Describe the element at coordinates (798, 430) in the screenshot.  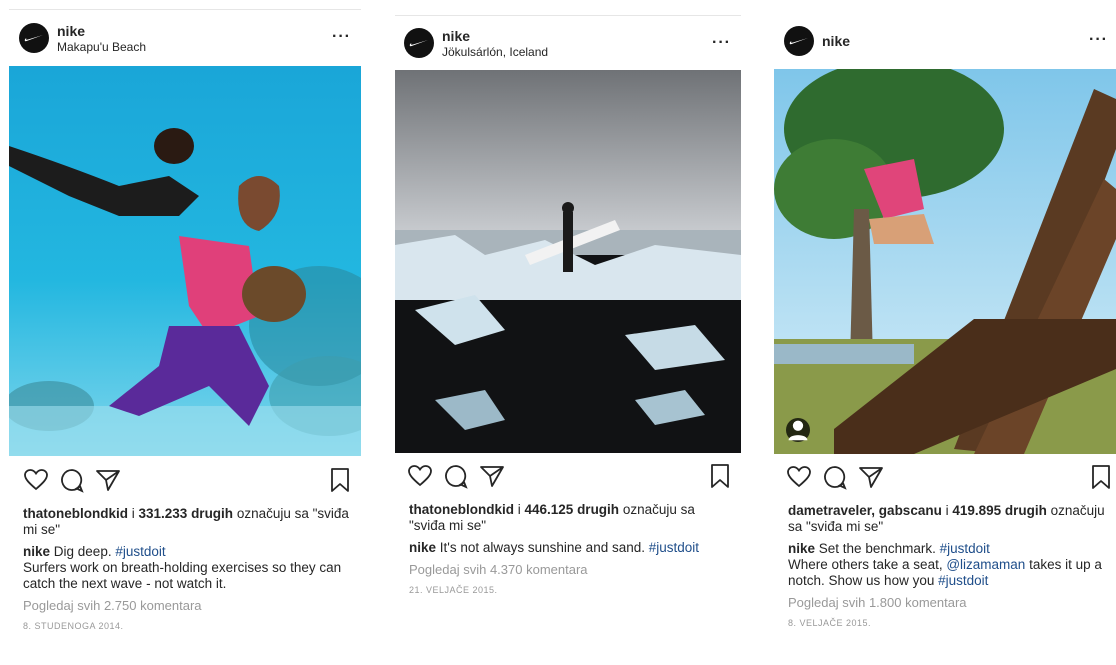
I see `tagged-user-icon` at that location.